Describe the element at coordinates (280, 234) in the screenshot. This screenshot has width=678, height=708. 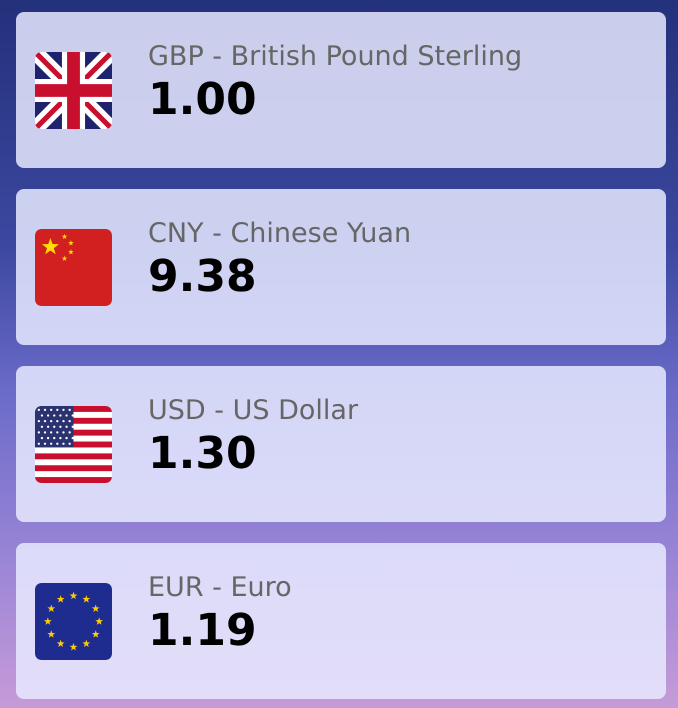
I see `currency-name: CNY - Chinese Yuan` at that location.